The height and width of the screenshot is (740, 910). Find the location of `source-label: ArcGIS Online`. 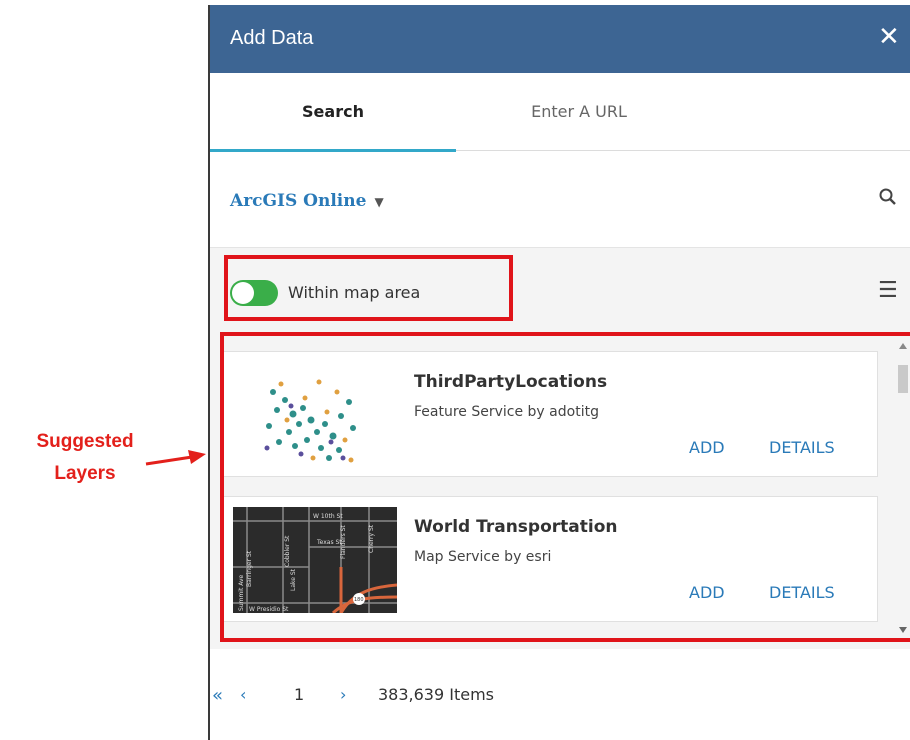

source-label: ArcGIS Online is located at coordinates (298, 201).